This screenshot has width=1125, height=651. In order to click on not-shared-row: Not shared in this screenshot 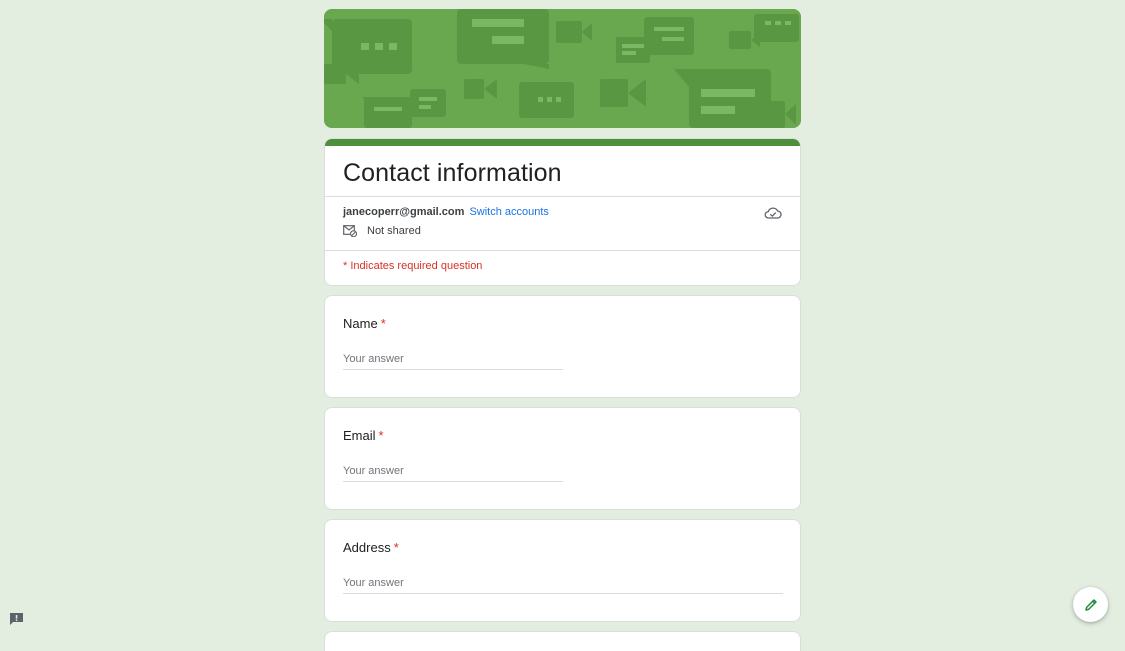, I will do `click(562, 231)`.